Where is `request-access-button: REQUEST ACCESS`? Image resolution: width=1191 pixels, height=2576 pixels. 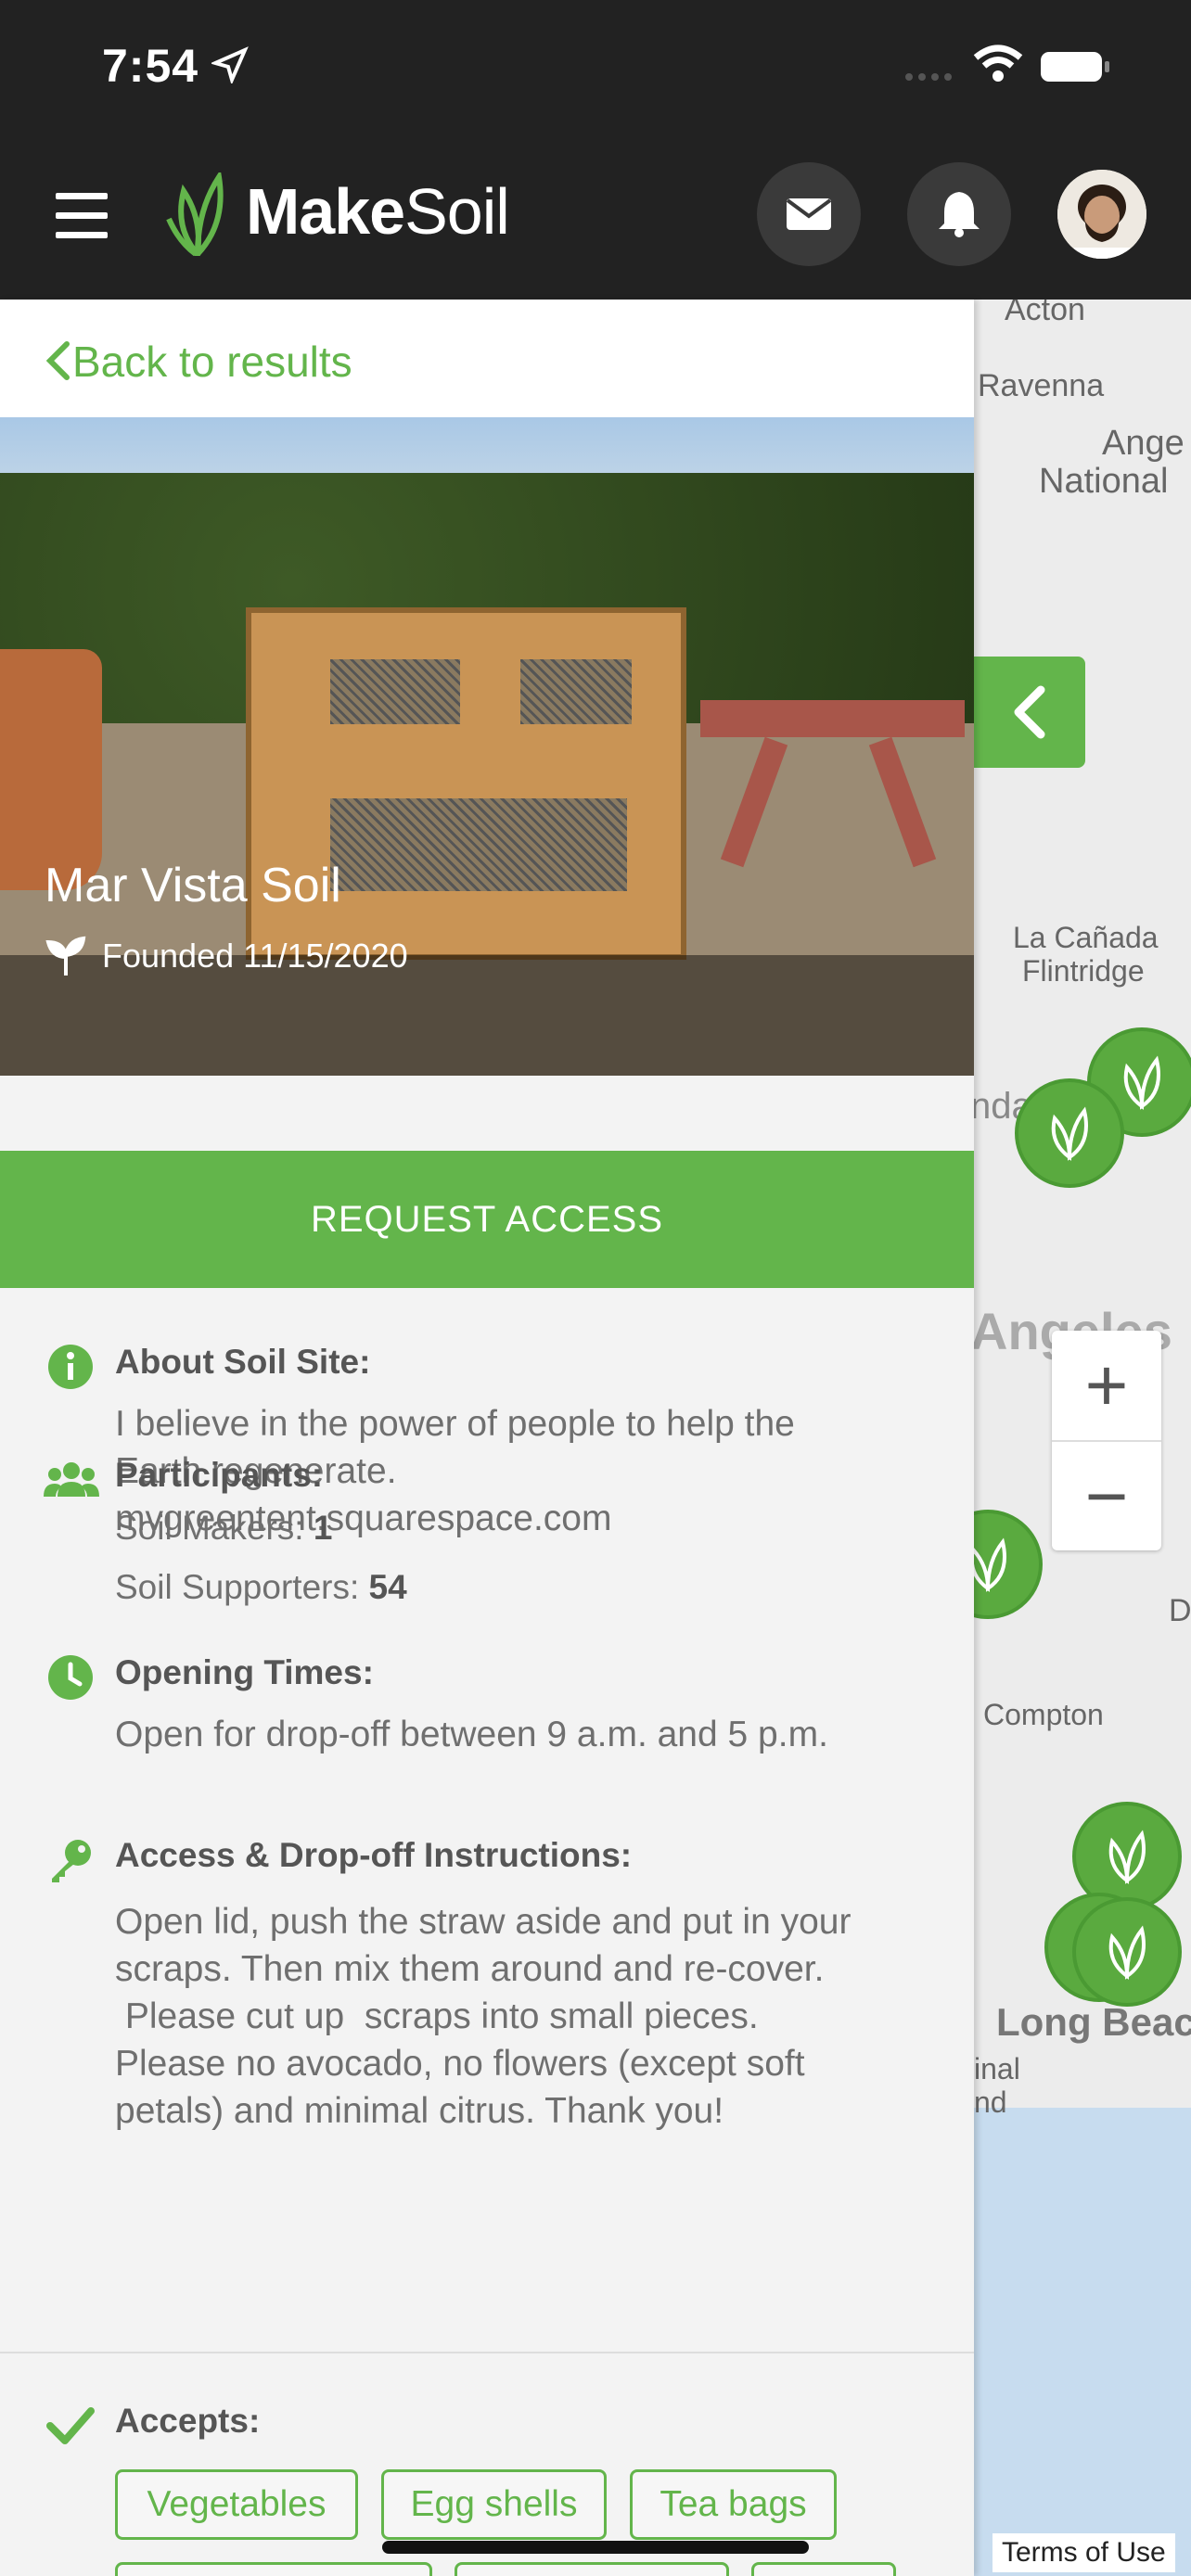
request-access-button: REQUEST ACCESS is located at coordinates (487, 1219).